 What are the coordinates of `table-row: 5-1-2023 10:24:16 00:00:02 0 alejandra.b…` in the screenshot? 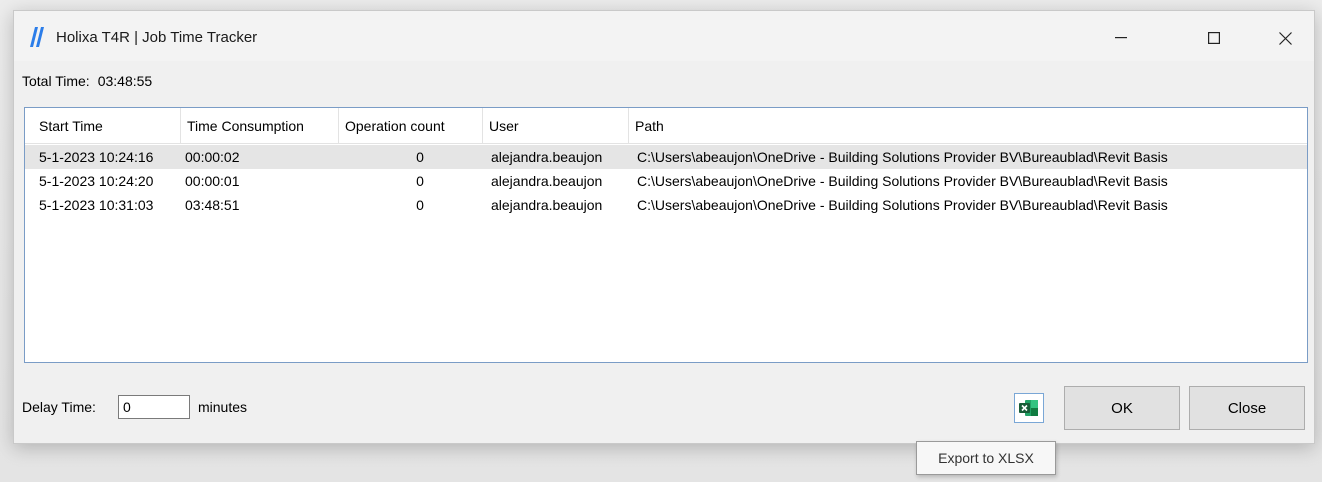 It's located at (666, 157).